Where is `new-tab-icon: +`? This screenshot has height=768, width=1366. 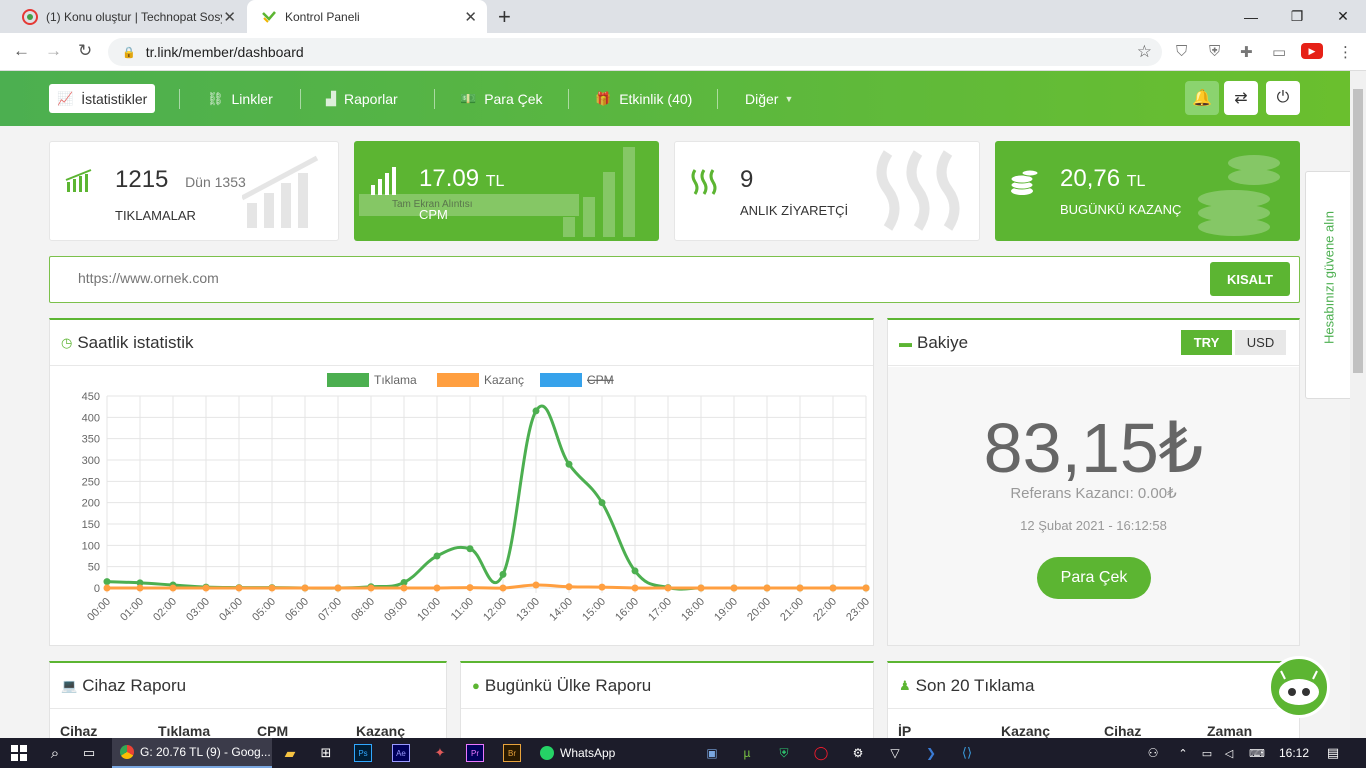
new-tab-icon: + is located at coordinates (504, 17).